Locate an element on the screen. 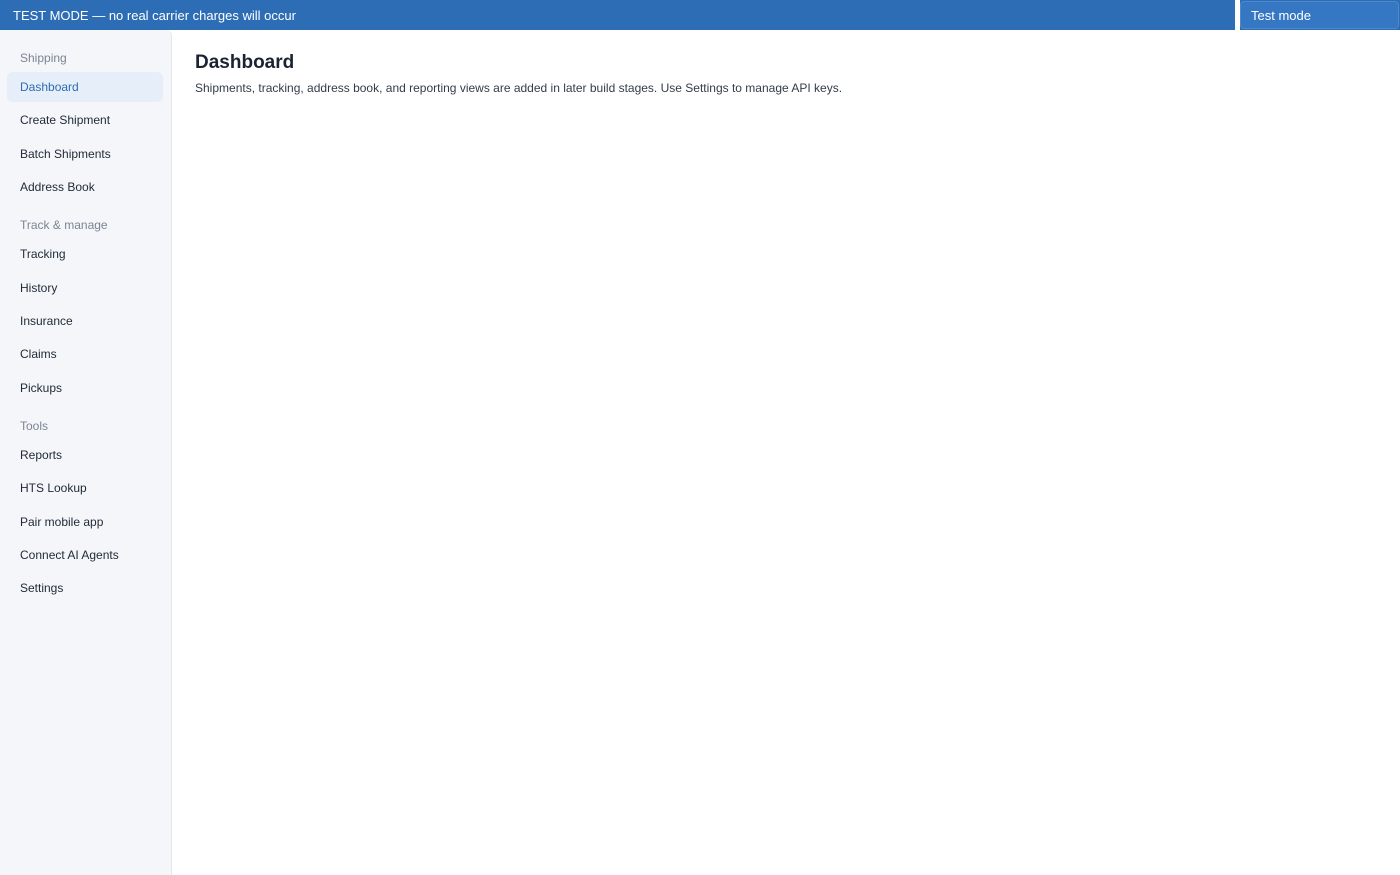  sidebar-item-connect-ai-agents: Connect AI Agents is located at coordinates (85, 555).